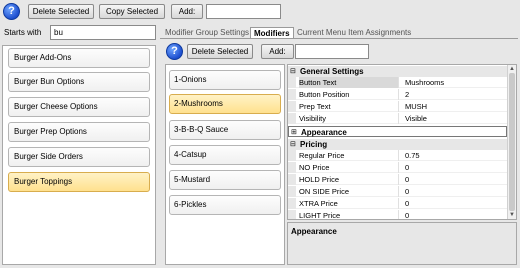 The image size is (520, 268). I want to click on property-row: XTRA Price 0, so click(397, 203).